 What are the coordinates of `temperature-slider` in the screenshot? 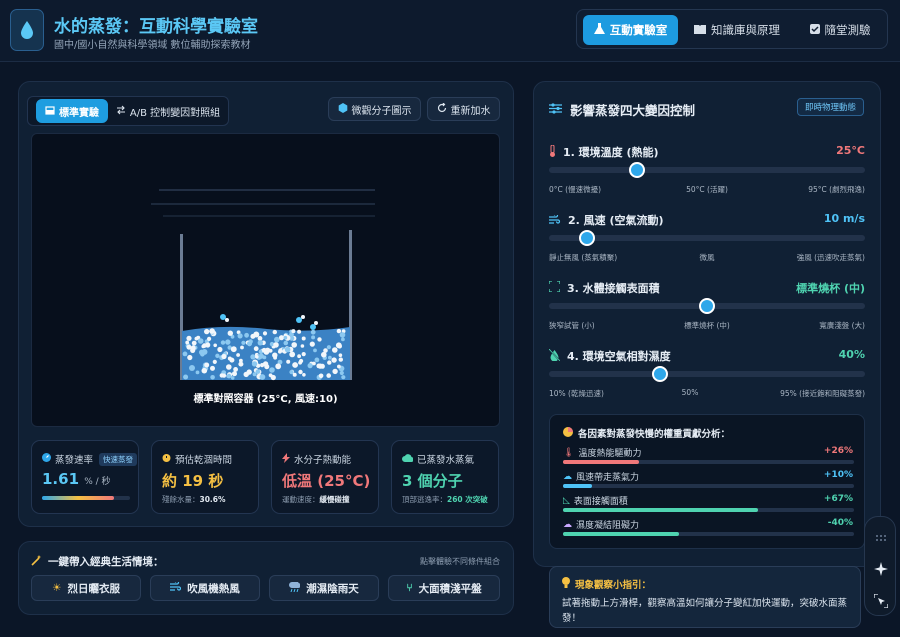 It's located at (707, 170).